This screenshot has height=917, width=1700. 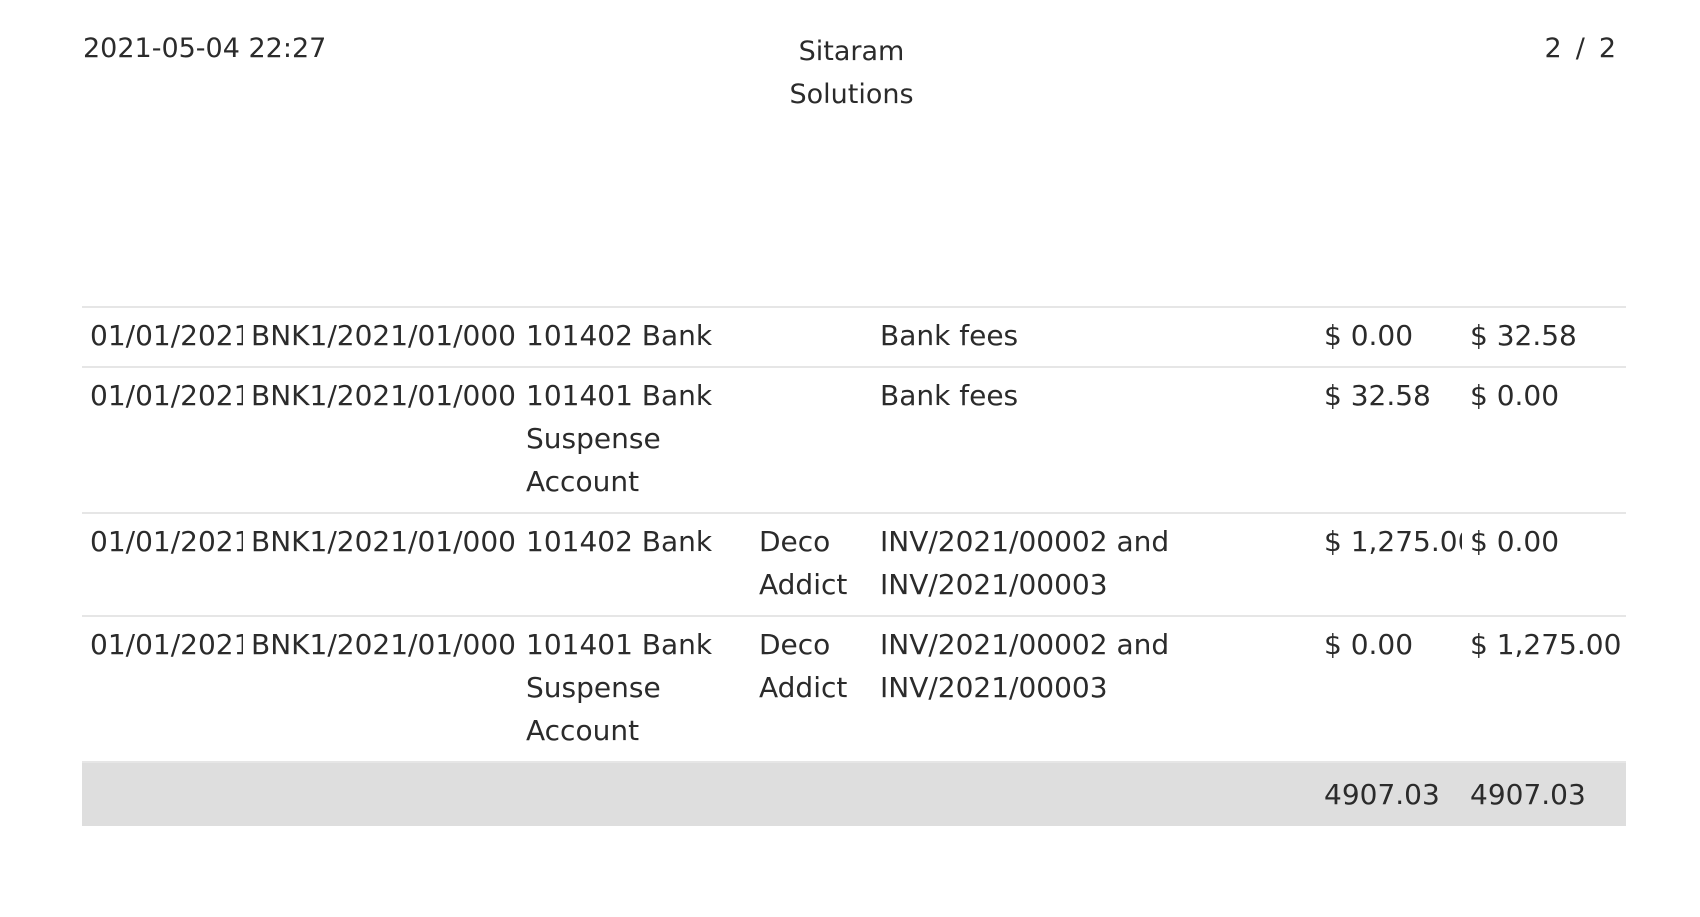 I want to click on page-total: 2, so click(x=1607, y=48).